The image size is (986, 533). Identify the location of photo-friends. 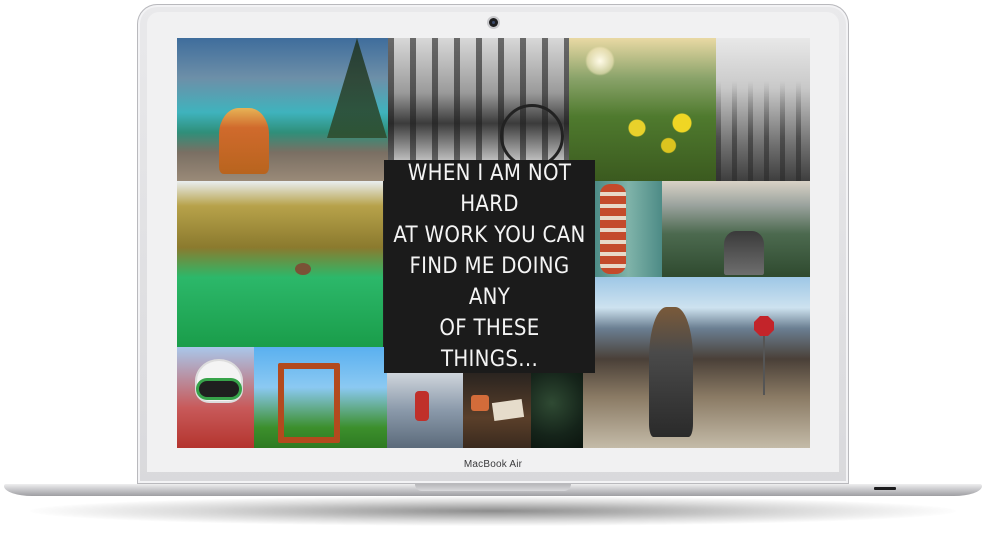
(736, 229).